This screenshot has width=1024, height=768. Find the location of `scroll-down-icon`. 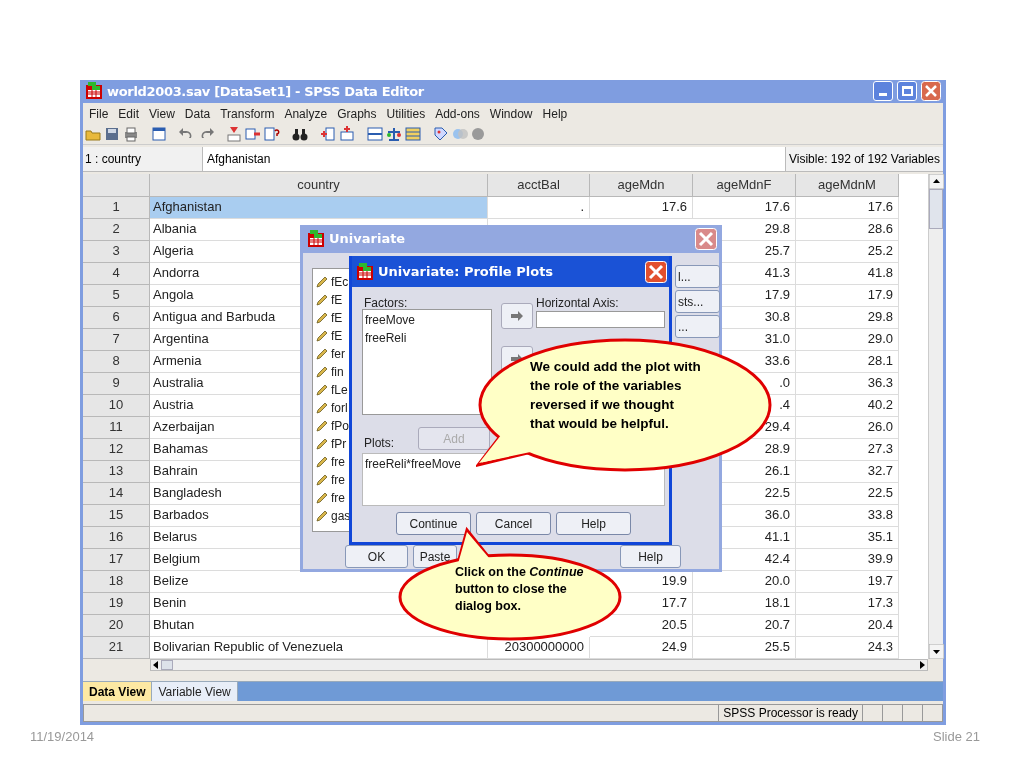

scroll-down-icon is located at coordinates (936, 651).